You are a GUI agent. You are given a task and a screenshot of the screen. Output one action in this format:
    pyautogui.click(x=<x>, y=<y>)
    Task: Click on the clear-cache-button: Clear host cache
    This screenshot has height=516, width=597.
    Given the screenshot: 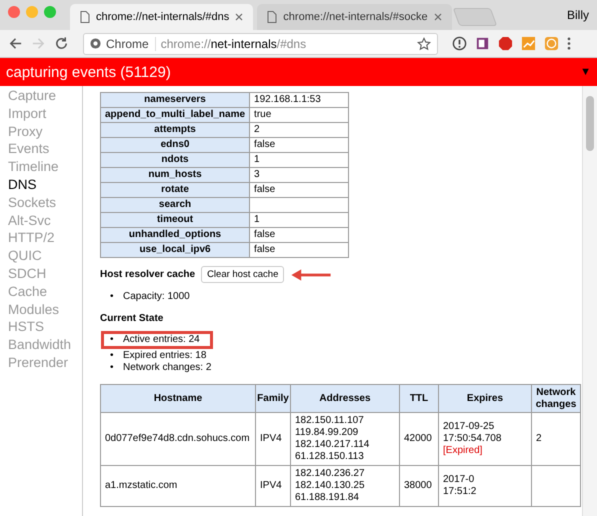 What is the action you would take?
    pyautogui.click(x=242, y=274)
    